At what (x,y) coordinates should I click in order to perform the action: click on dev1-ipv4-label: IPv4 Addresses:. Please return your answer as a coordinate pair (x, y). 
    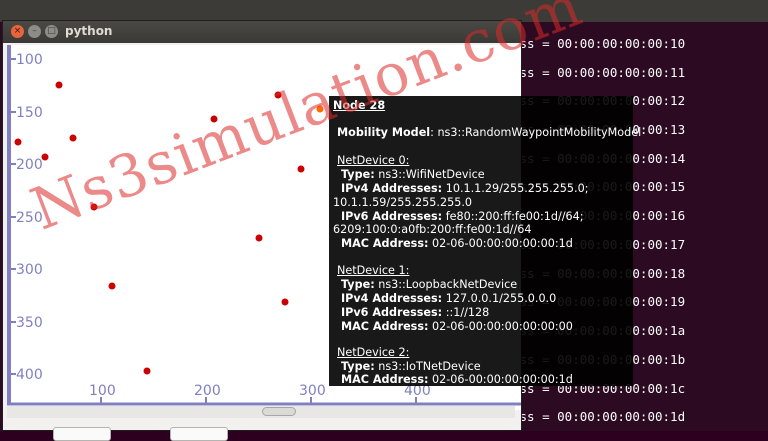
    Looking at the image, I should click on (392, 298).